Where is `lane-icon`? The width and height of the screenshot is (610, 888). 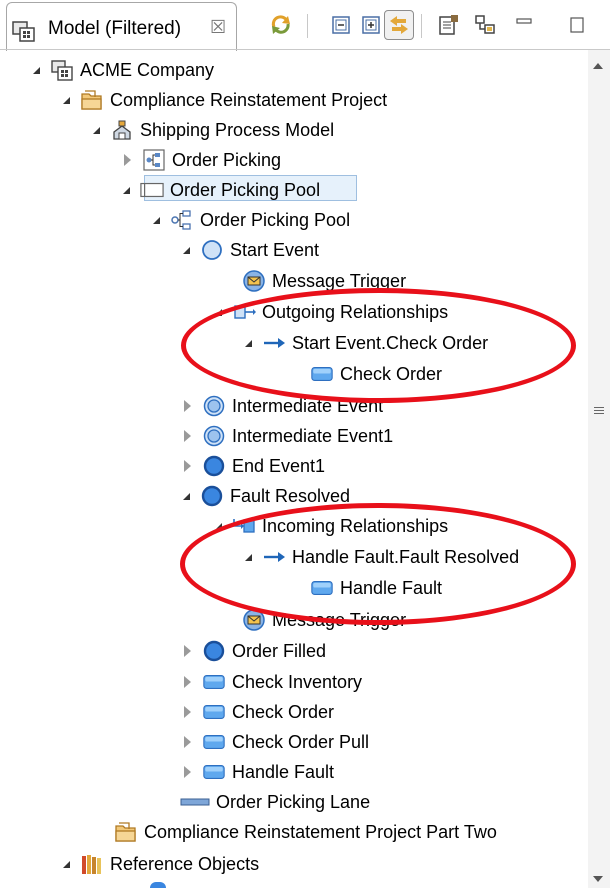
lane-icon is located at coordinates (195, 802).